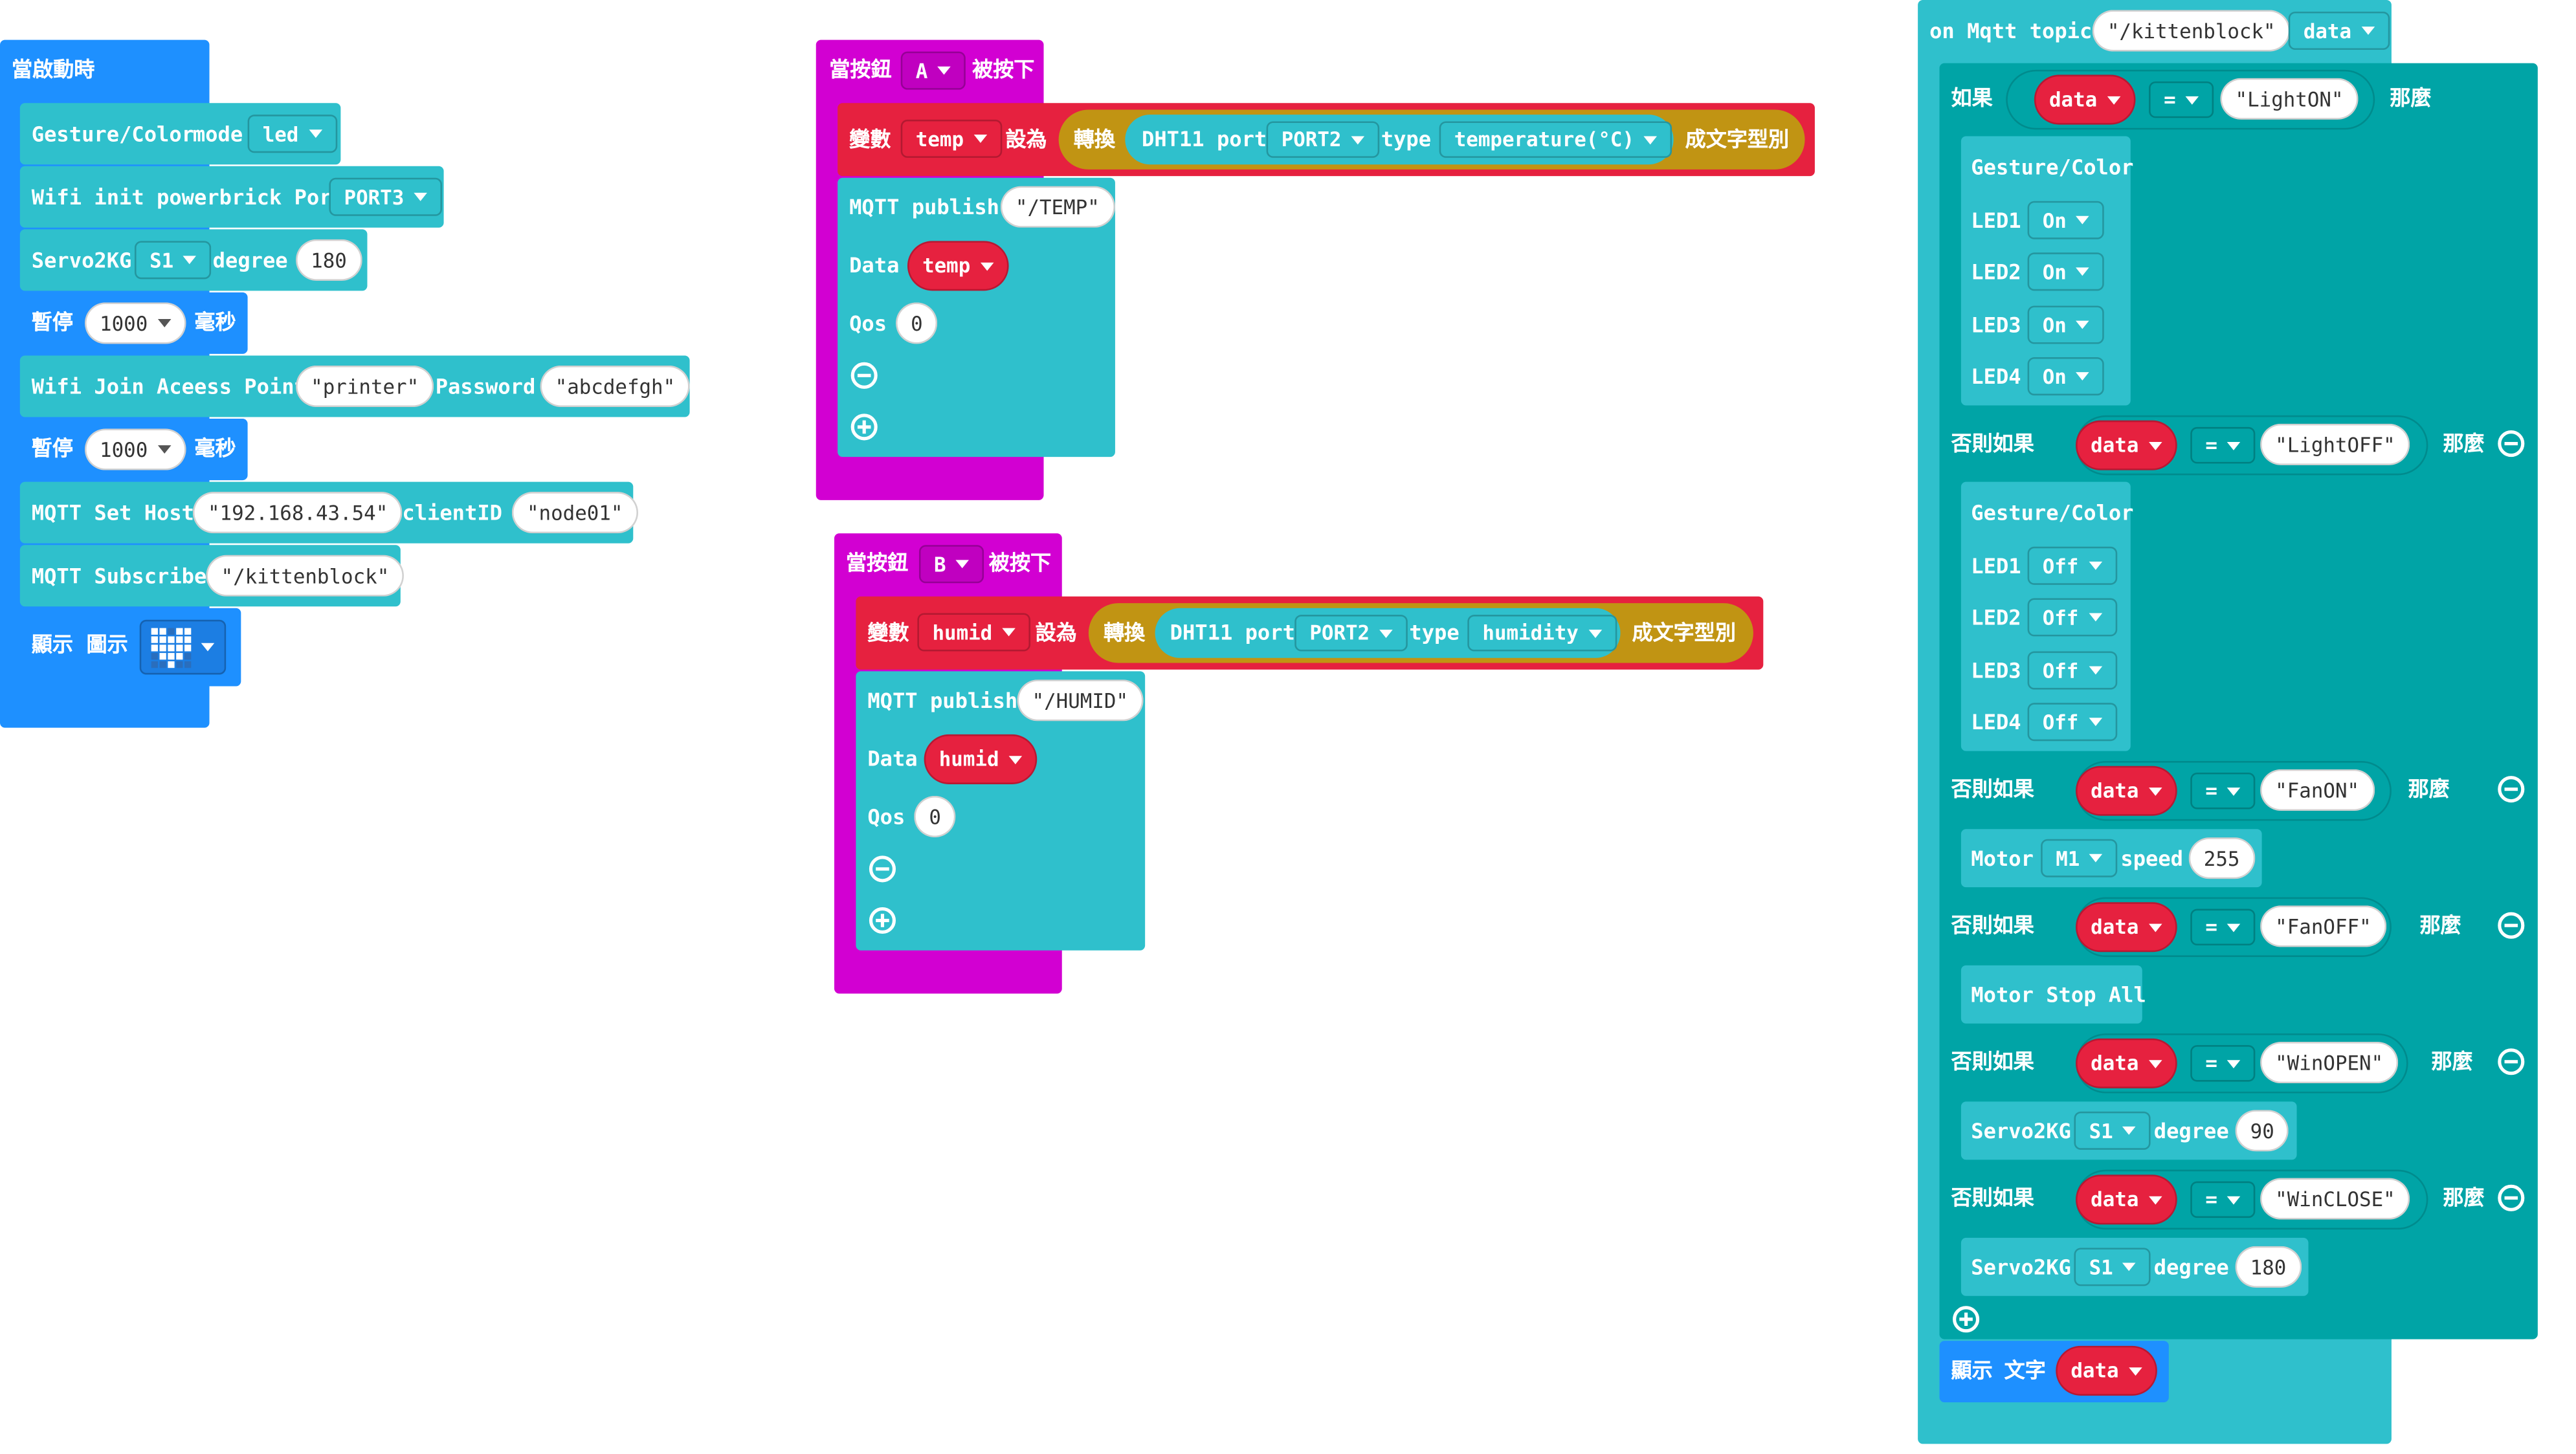  What do you see at coordinates (2079, 858) in the screenshot?
I see `motor-dropdown: M1` at bounding box center [2079, 858].